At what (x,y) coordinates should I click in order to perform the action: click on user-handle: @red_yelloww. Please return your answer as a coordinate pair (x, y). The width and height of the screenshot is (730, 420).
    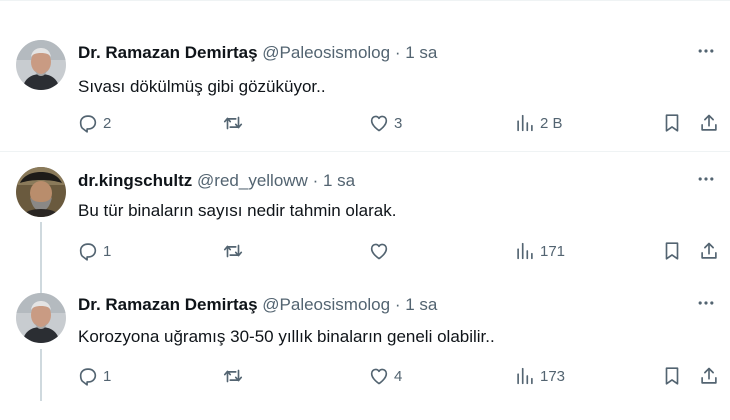
    Looking at the image, I should click on (252, 180).